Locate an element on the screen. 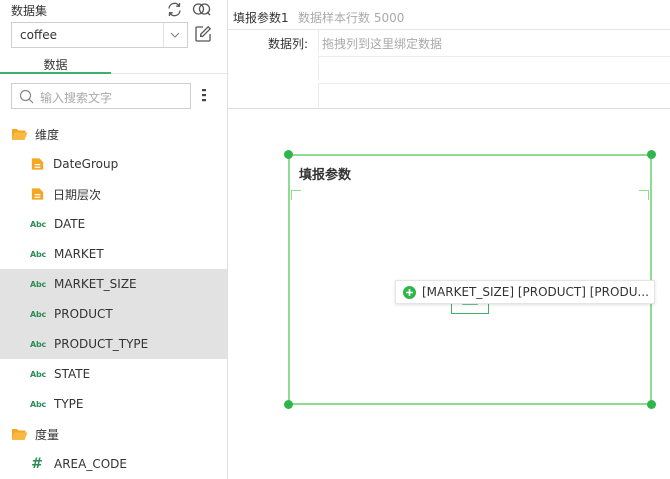 This screenshot has width=670, height=479. tree-label: 日期层次 is located at coordinates (77, 194).